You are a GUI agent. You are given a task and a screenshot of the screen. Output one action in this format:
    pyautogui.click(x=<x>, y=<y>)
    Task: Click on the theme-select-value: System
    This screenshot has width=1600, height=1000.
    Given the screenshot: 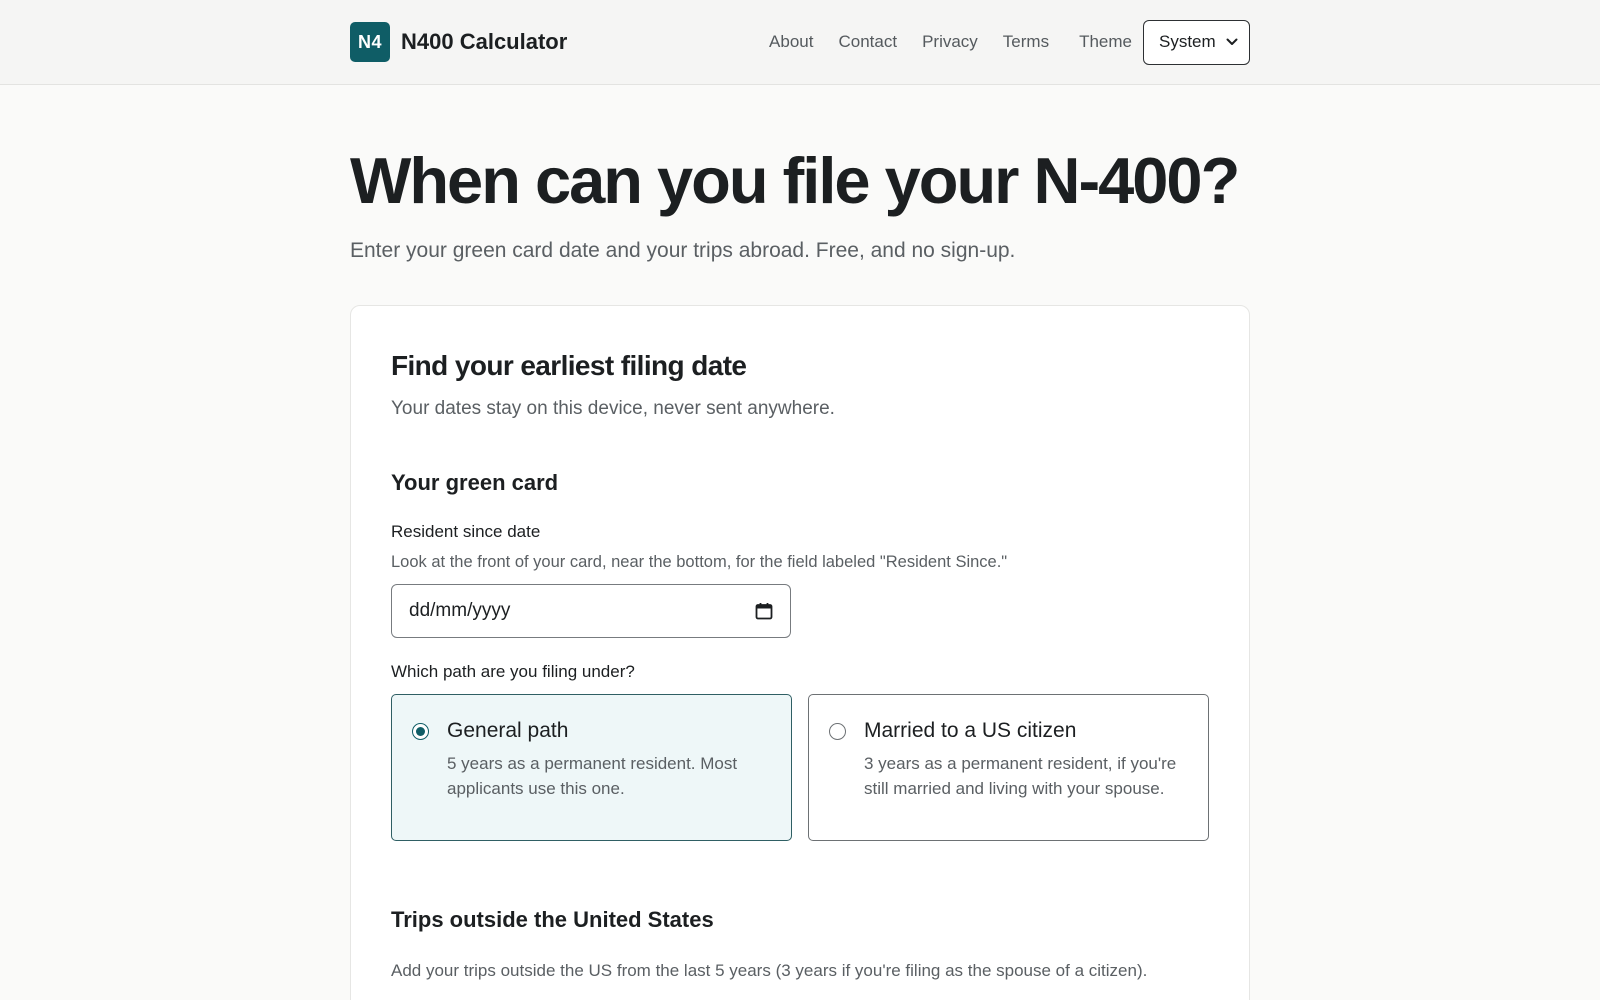 What is the action you would take?
    pyautogui.click(x=1187, y=41)
    